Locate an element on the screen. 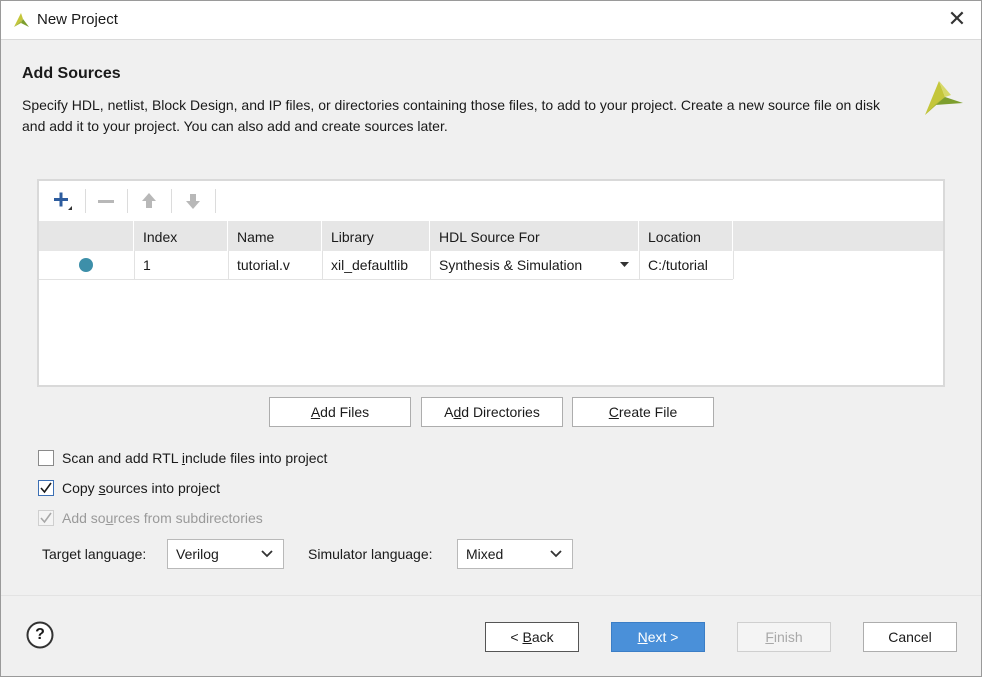 Image resolution: width=982 pixels, height=677 pixels. target-language-select: Verilog is located at coordinates (225, 554).